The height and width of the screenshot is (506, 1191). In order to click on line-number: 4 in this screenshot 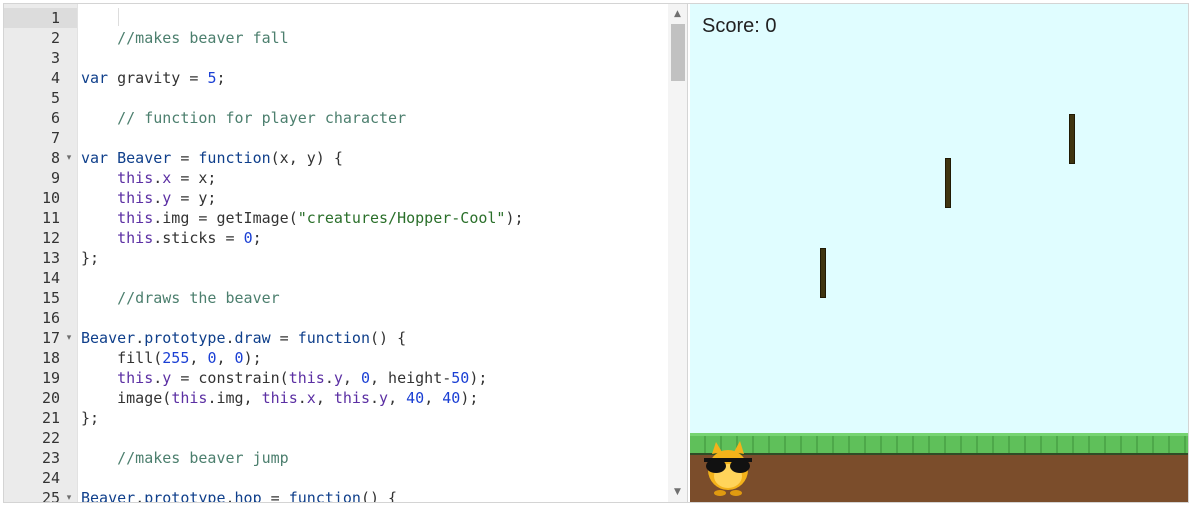, I will do `click(55, 78)`.